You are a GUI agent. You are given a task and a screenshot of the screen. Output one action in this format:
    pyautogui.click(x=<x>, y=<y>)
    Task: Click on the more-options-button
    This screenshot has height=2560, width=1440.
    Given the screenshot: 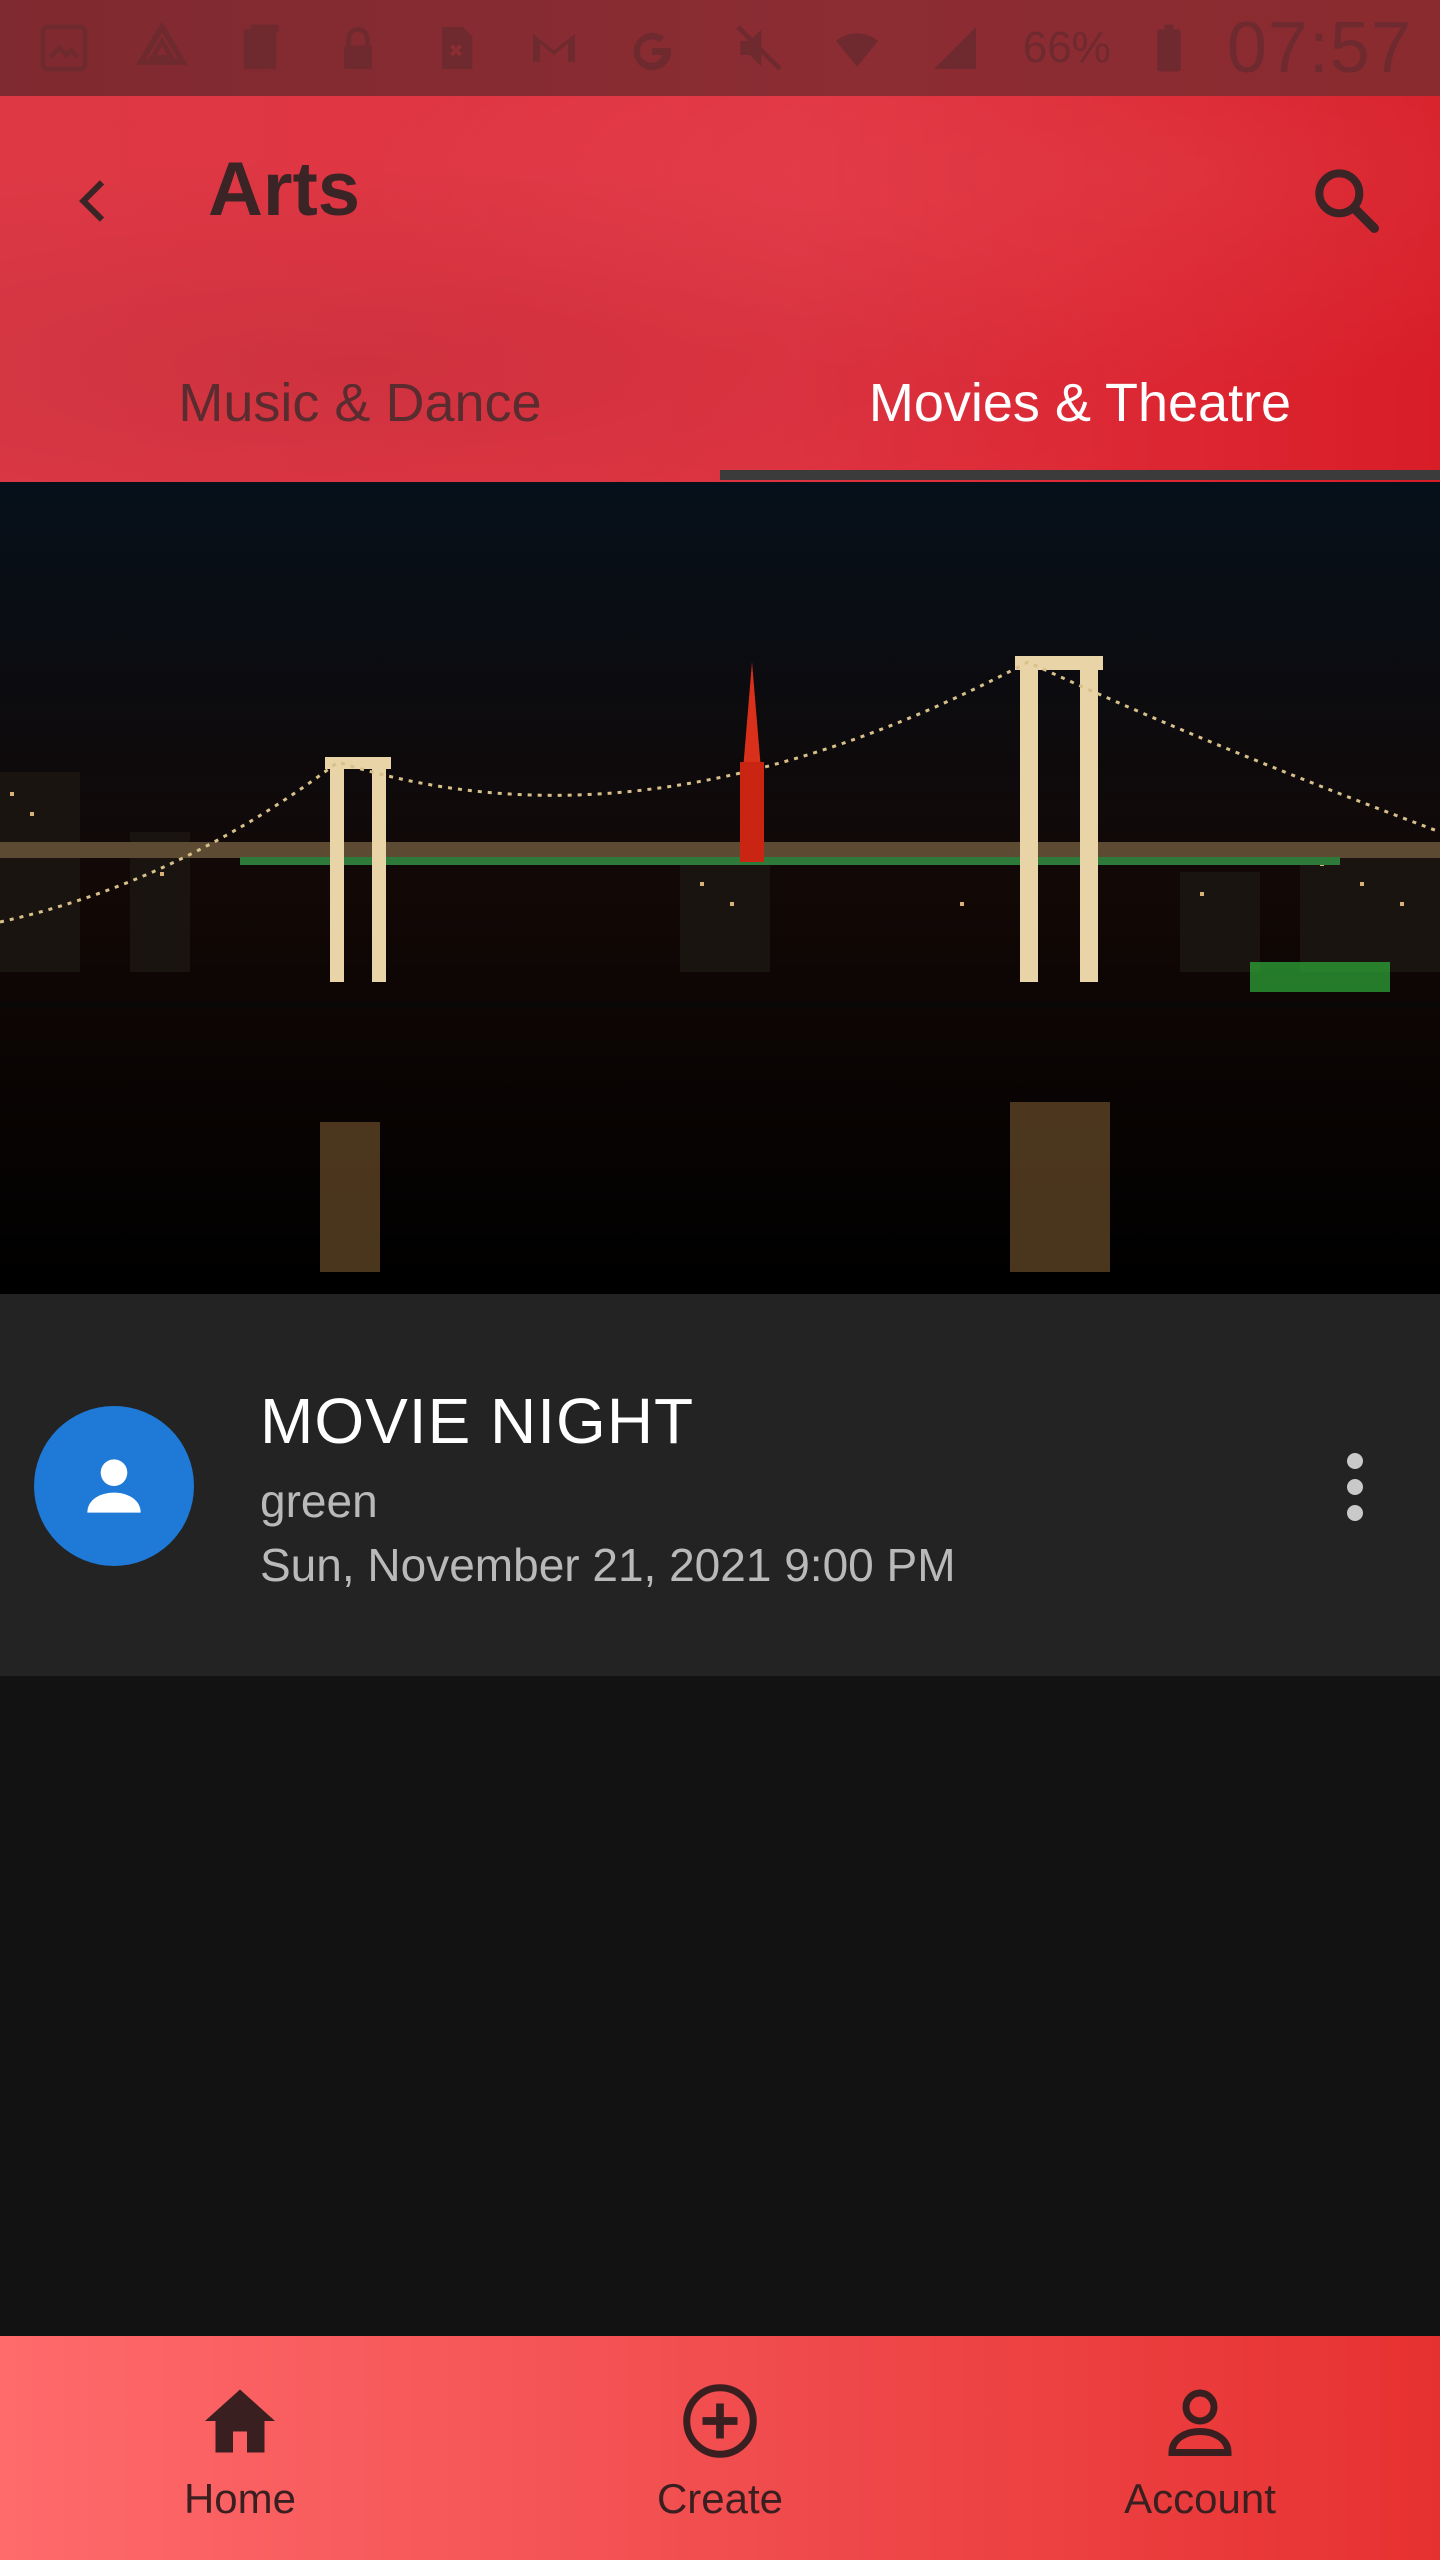 What is the action you would take?
    pyautogui.click(x=1355, y=1487)
    